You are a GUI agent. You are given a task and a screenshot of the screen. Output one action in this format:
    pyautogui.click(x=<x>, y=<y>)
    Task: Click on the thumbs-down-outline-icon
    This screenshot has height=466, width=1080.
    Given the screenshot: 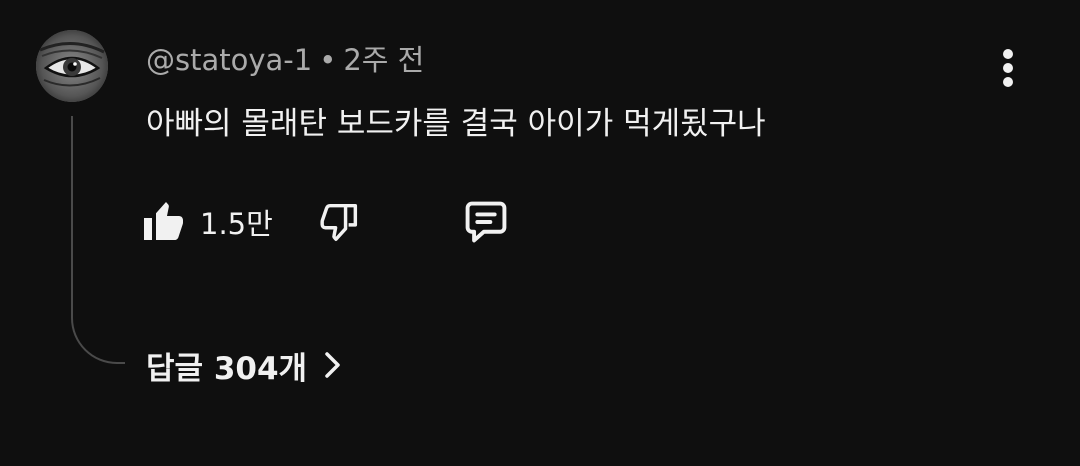 What is the action you would take?
    pyautogui.click(x=339, y=222)
    